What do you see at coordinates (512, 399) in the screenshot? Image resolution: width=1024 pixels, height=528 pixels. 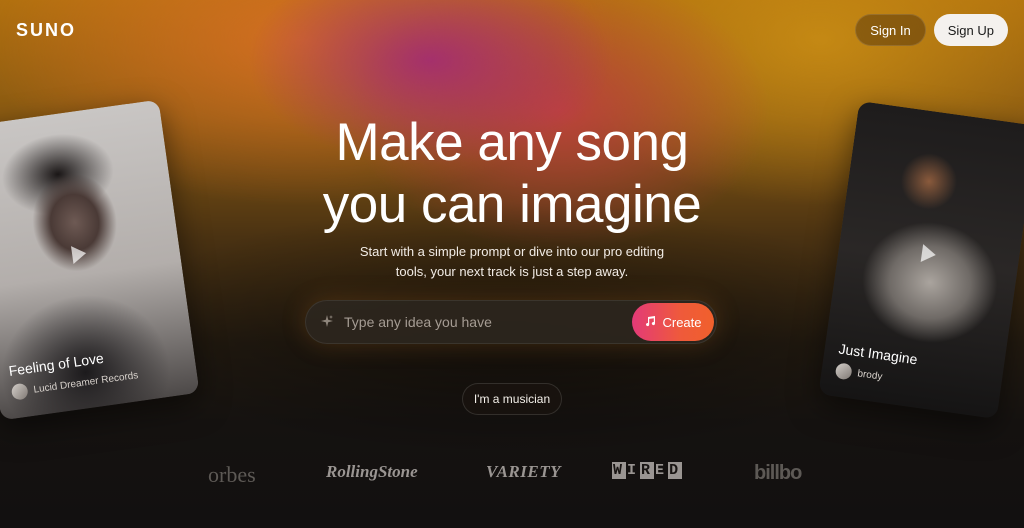 I see `im-a-musician-button: I'm a musician` at bounding box center [512, 399].